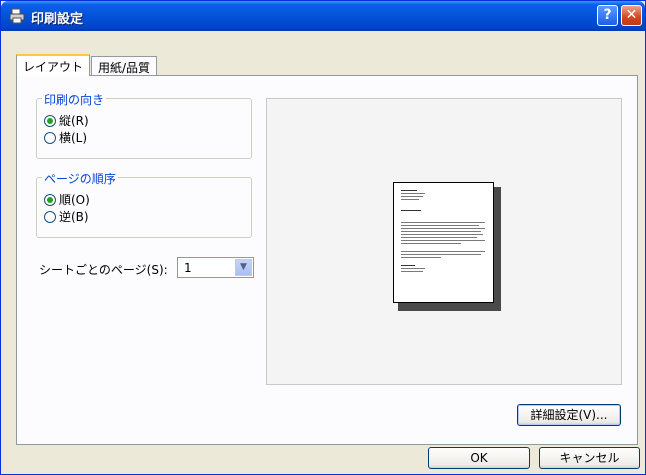 This screenshot has height=475, width=646. Describe the element at coordinates (73, 138) in the screenshot. I see `landscape-label: 横(L)` at that location.